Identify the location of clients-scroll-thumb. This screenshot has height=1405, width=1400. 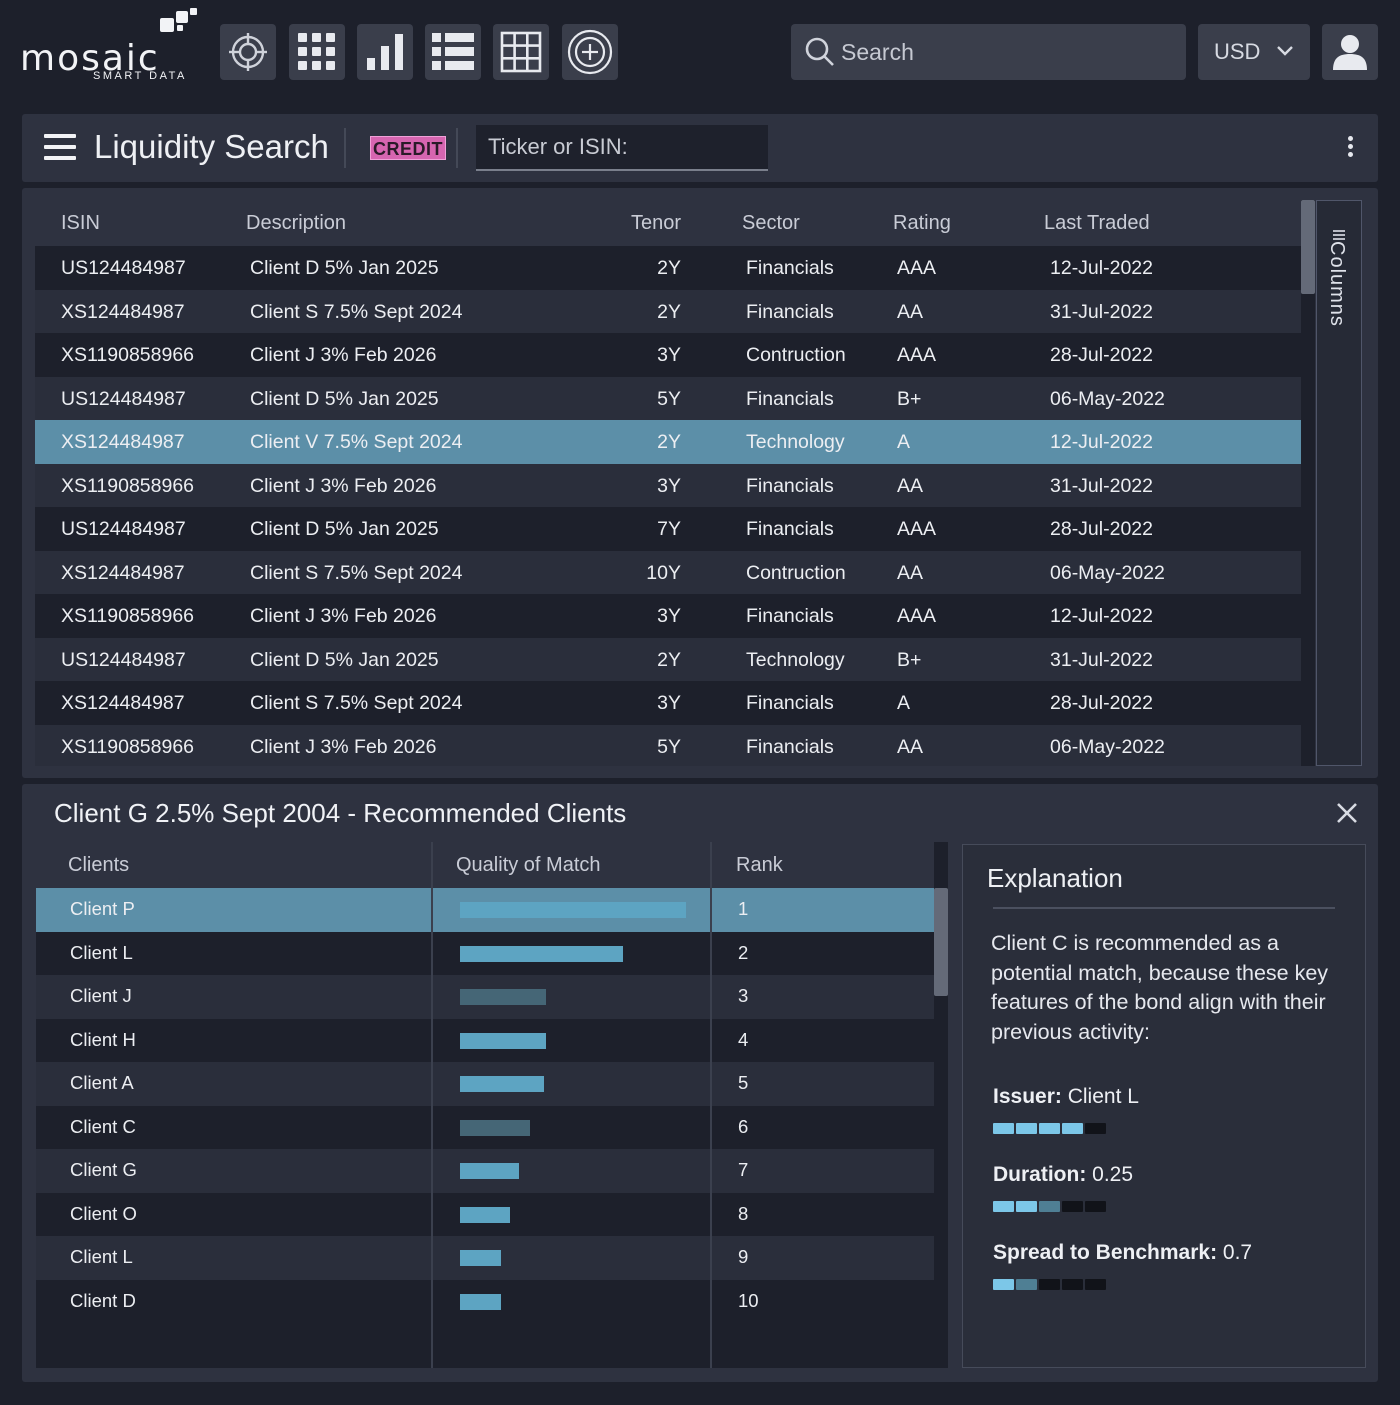
(941, 942).